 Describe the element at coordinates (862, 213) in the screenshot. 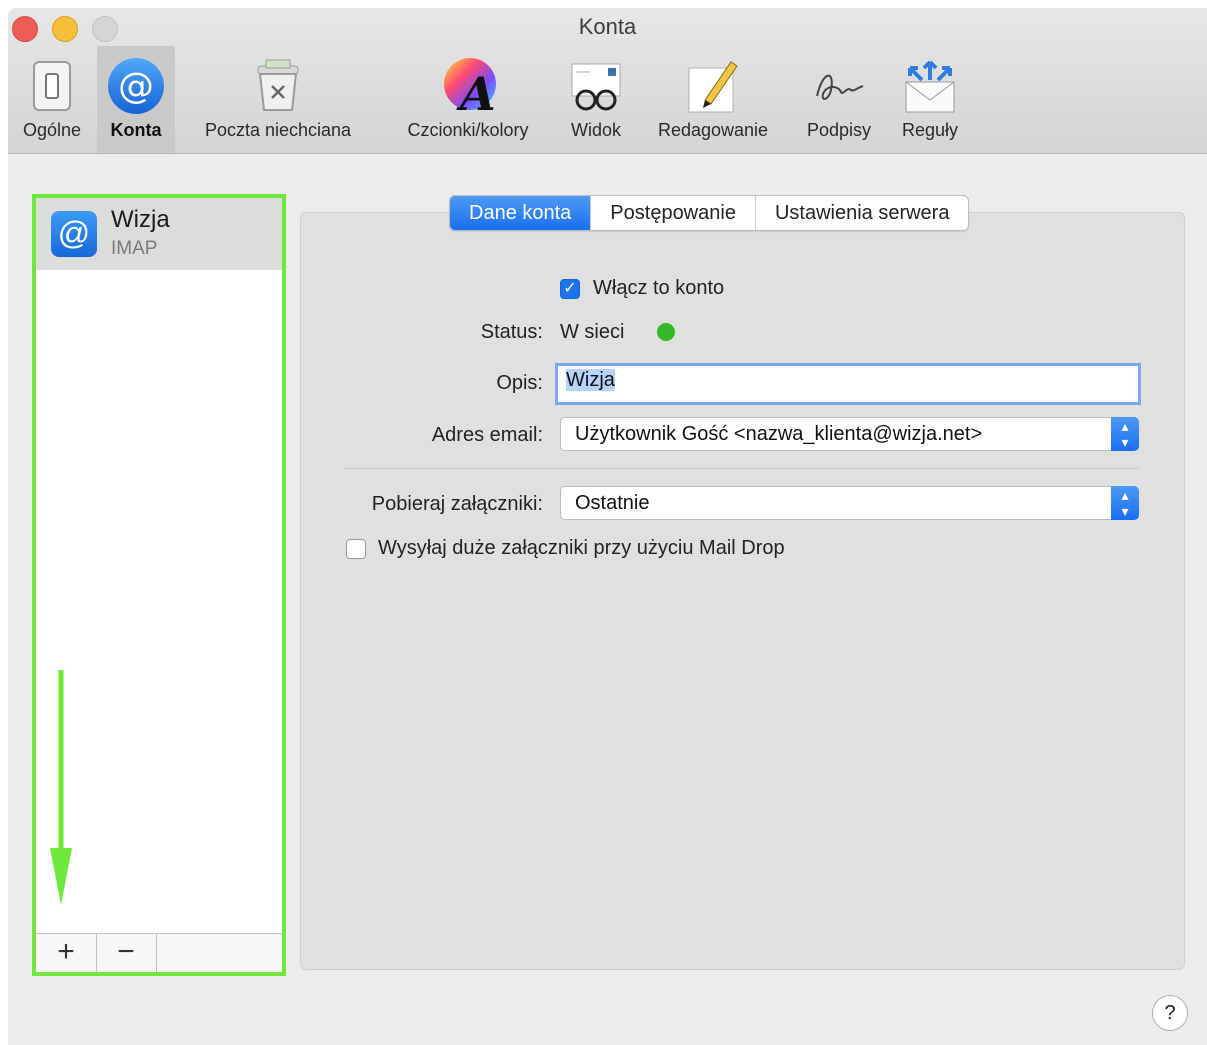

I see `tab-server-settings: Ustawienia serwera` at that location.